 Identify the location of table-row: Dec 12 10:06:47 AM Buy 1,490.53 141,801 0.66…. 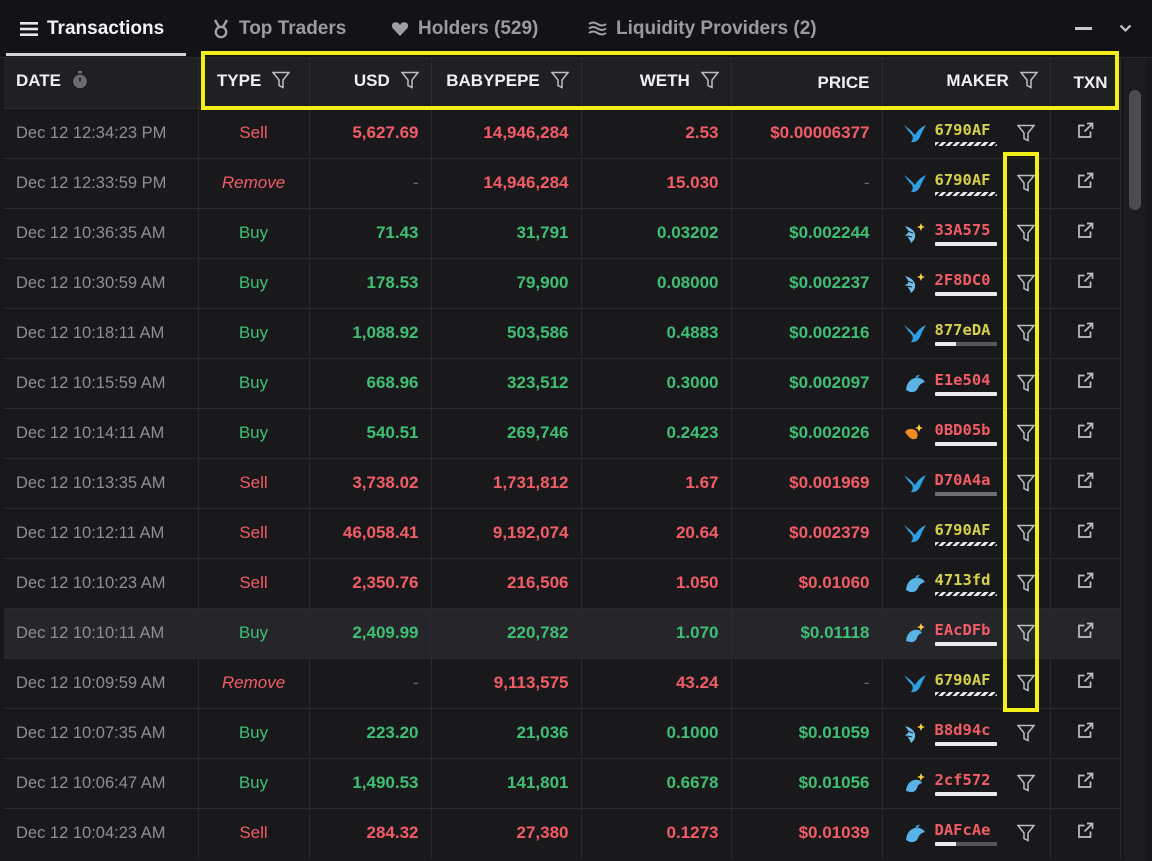
(562, 783).